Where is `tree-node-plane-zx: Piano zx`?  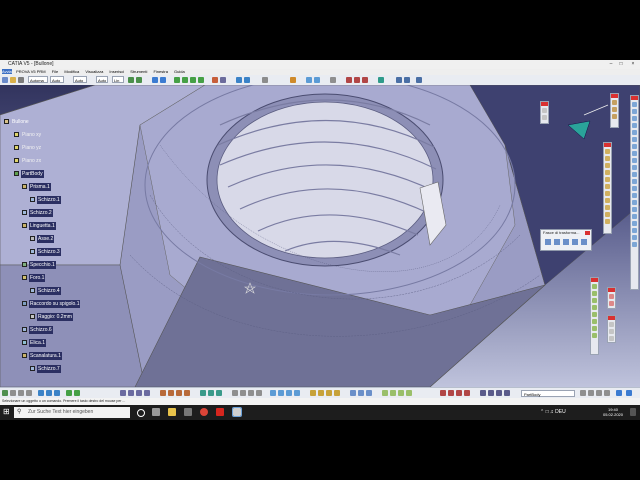
tree-node-plane-zx: Piano zx is located at coordinates (28, 161).